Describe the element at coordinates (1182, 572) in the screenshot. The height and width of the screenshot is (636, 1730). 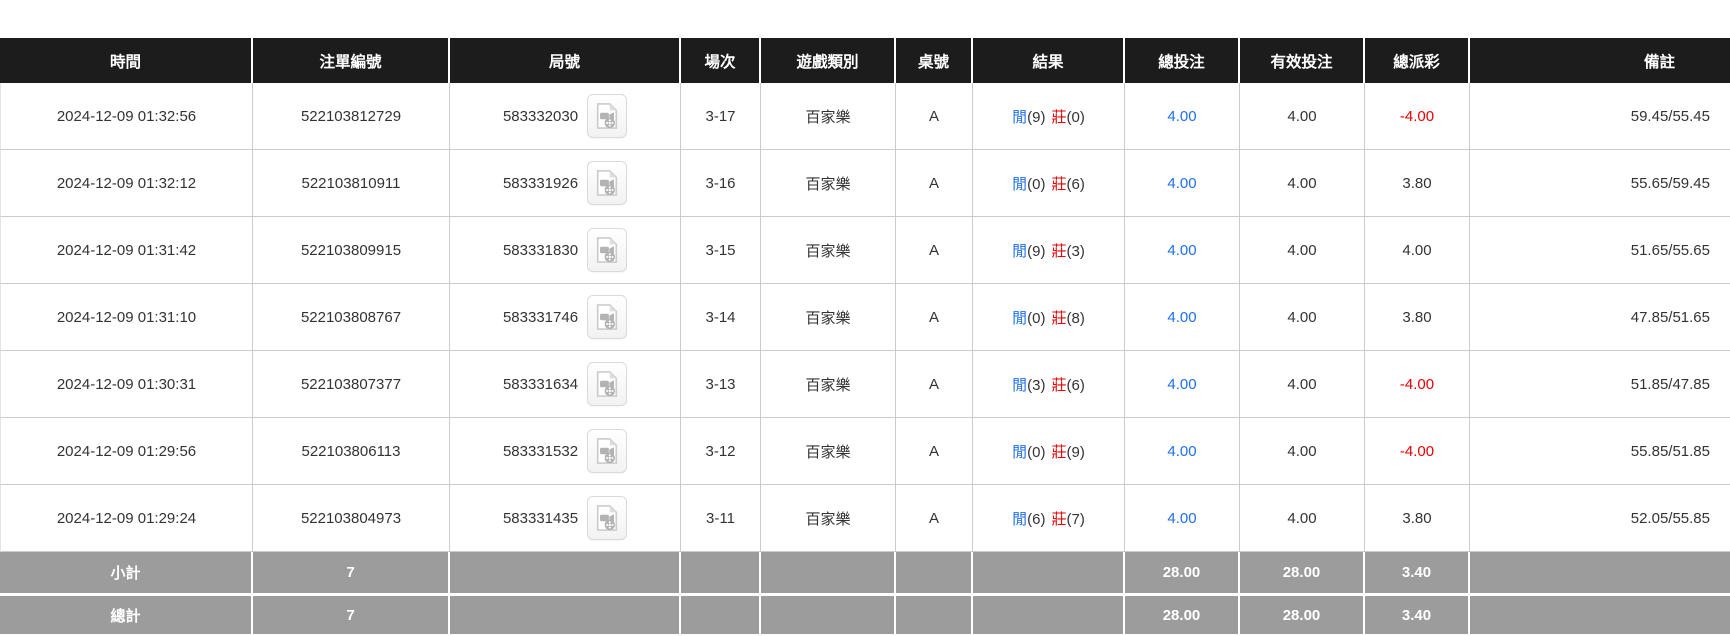
I see `subtotal-total-bet: 28.00` at that location.